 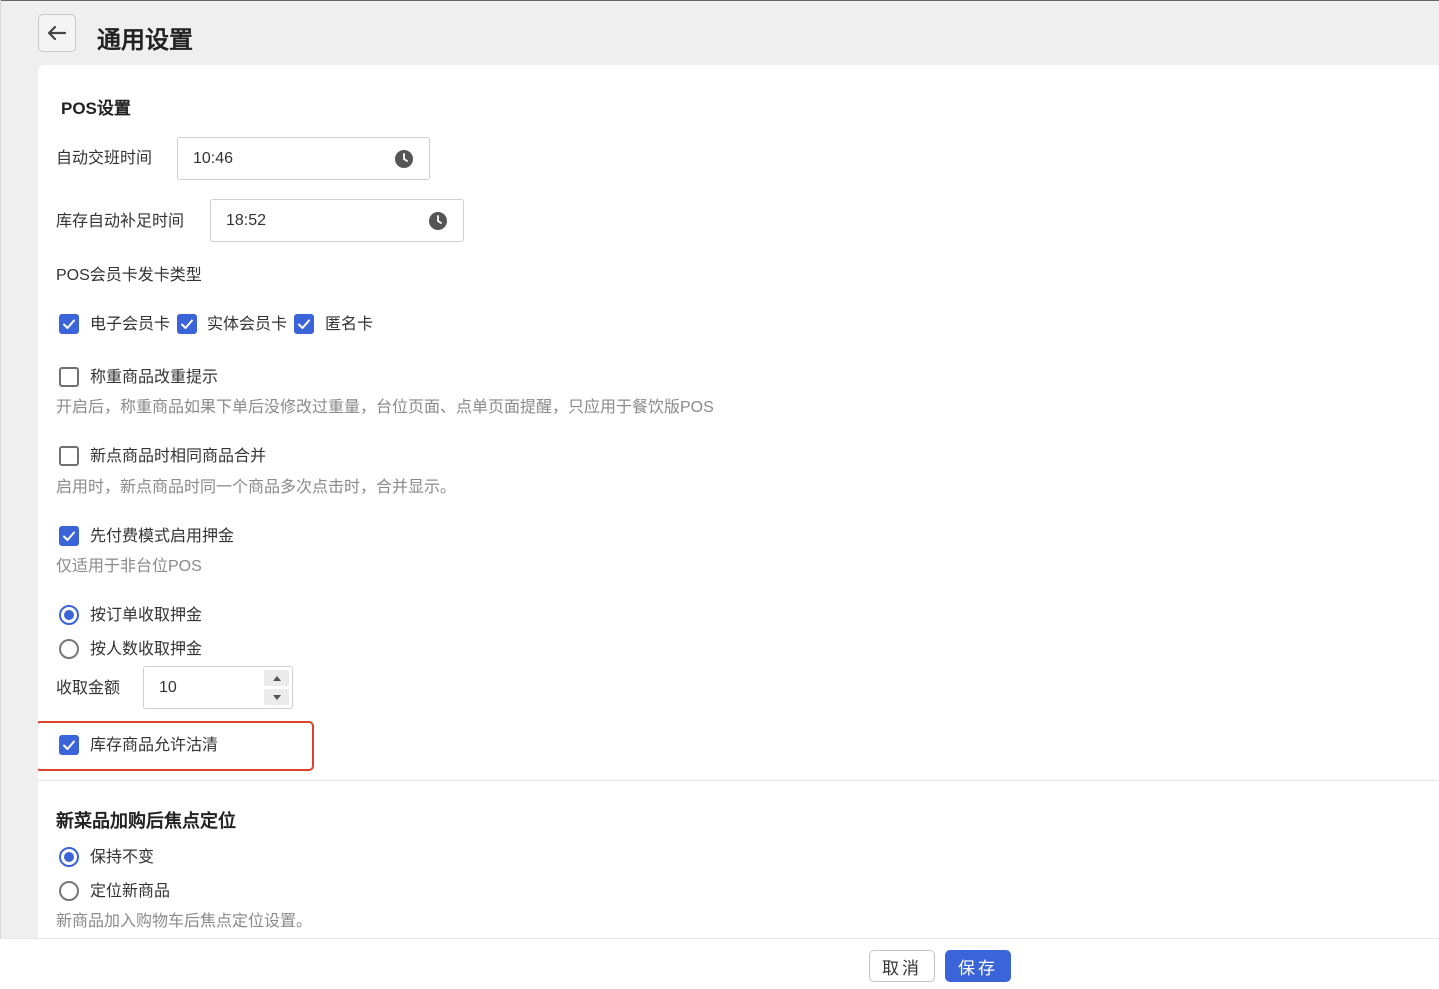 I want to click on physical-card-label: 实体会员卡, so click(x=247, y=325).